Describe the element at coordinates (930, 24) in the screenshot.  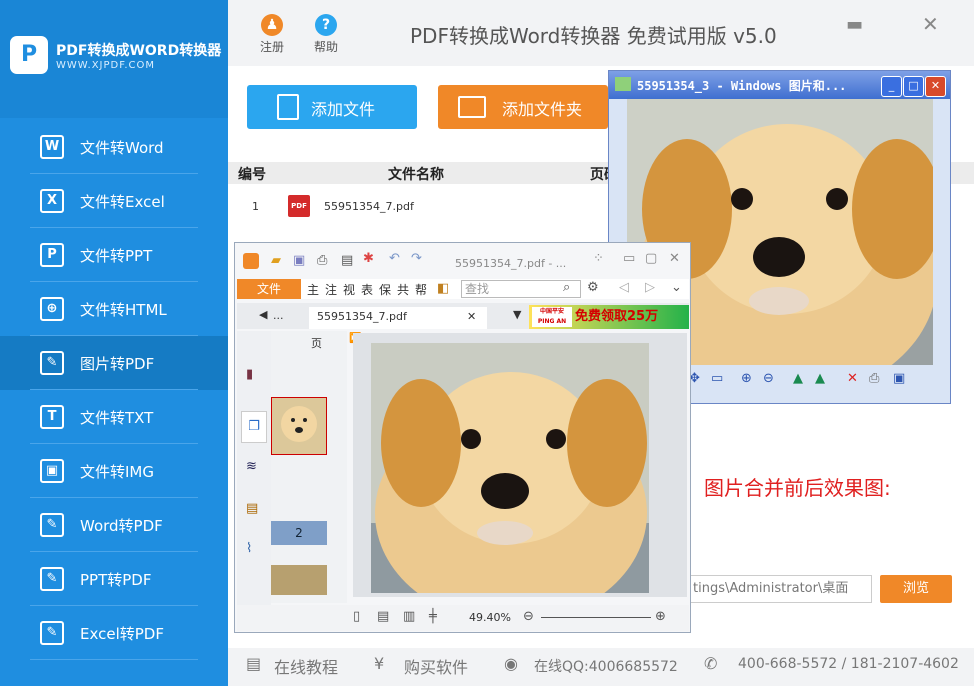
I see `close-icon: ✕` at that location.